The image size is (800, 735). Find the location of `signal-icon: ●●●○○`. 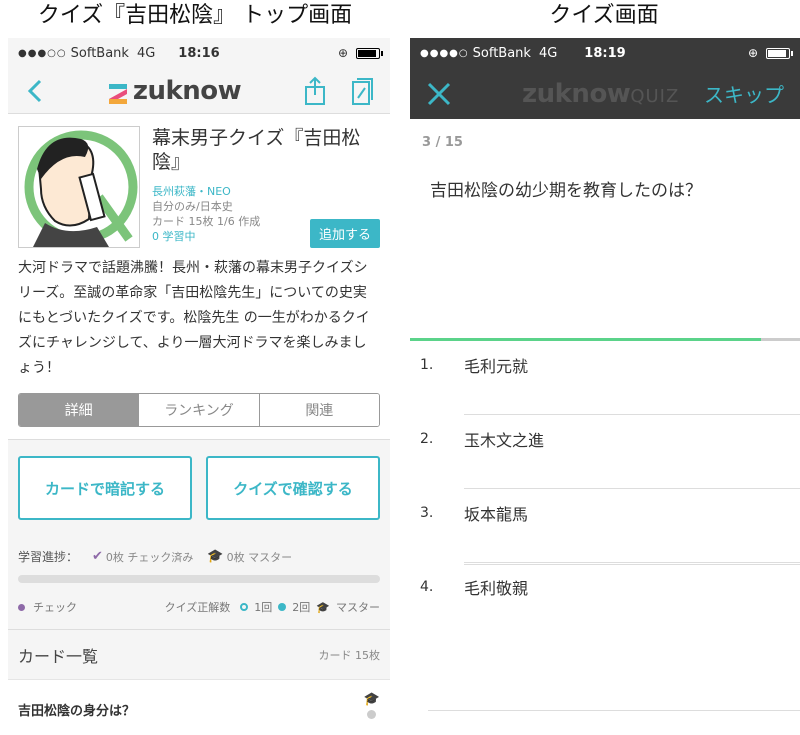

signal-icon: ●●●○○ is located at coordinates (42, 53).